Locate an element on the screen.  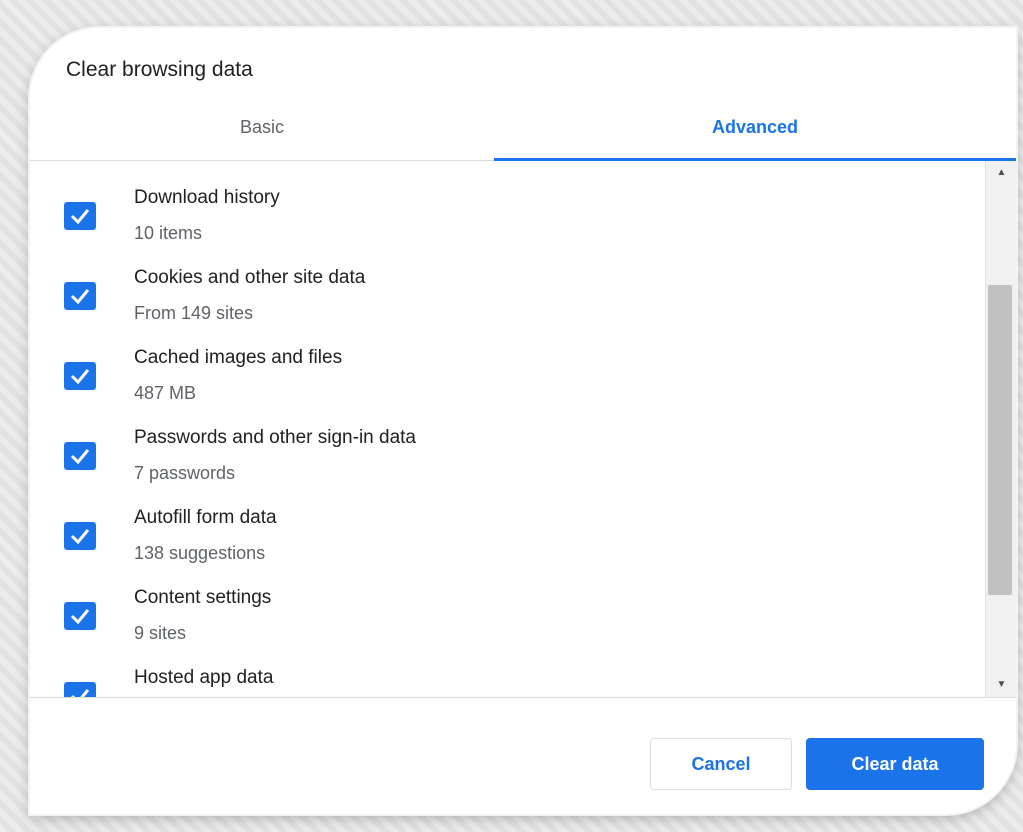
checkbox-download-history is located at coordinates (80, 216).